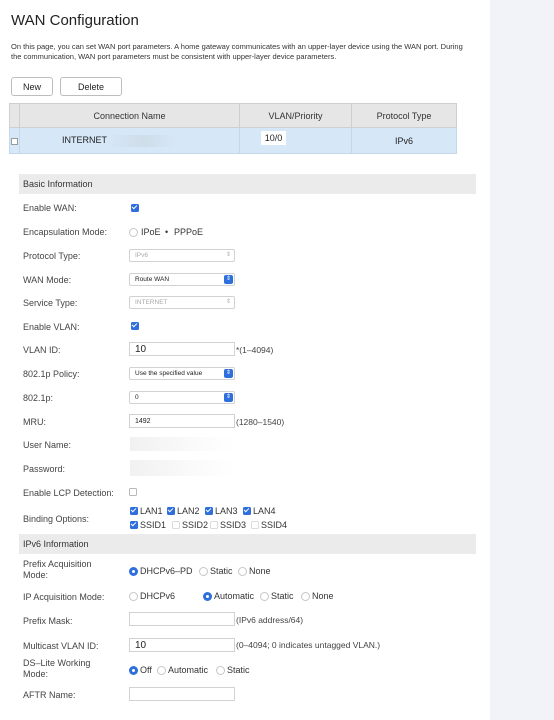 This screenshot has height=720, width=554. Describe the element at coordinates (234, 596) in the screenshot. I see `ip-acq-automatic-label: Automatic` at that location.